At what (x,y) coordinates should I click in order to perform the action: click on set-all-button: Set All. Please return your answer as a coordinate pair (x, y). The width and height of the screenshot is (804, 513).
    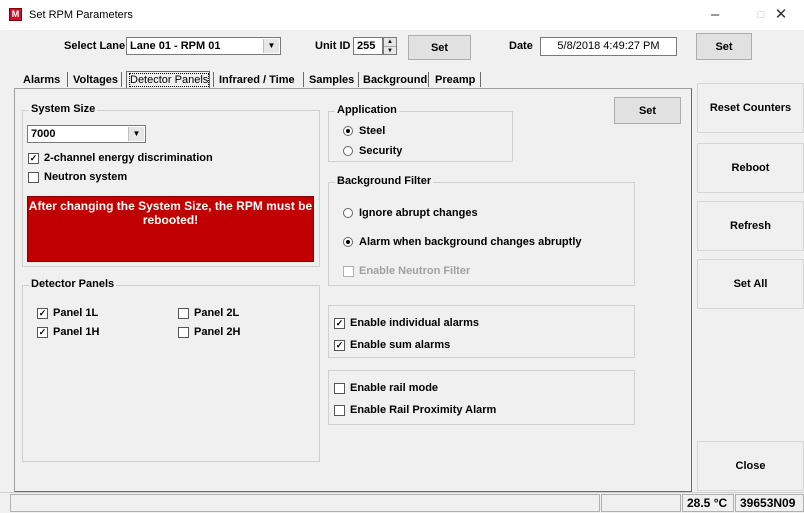
    Looking at the image, I should click on (750, 284).